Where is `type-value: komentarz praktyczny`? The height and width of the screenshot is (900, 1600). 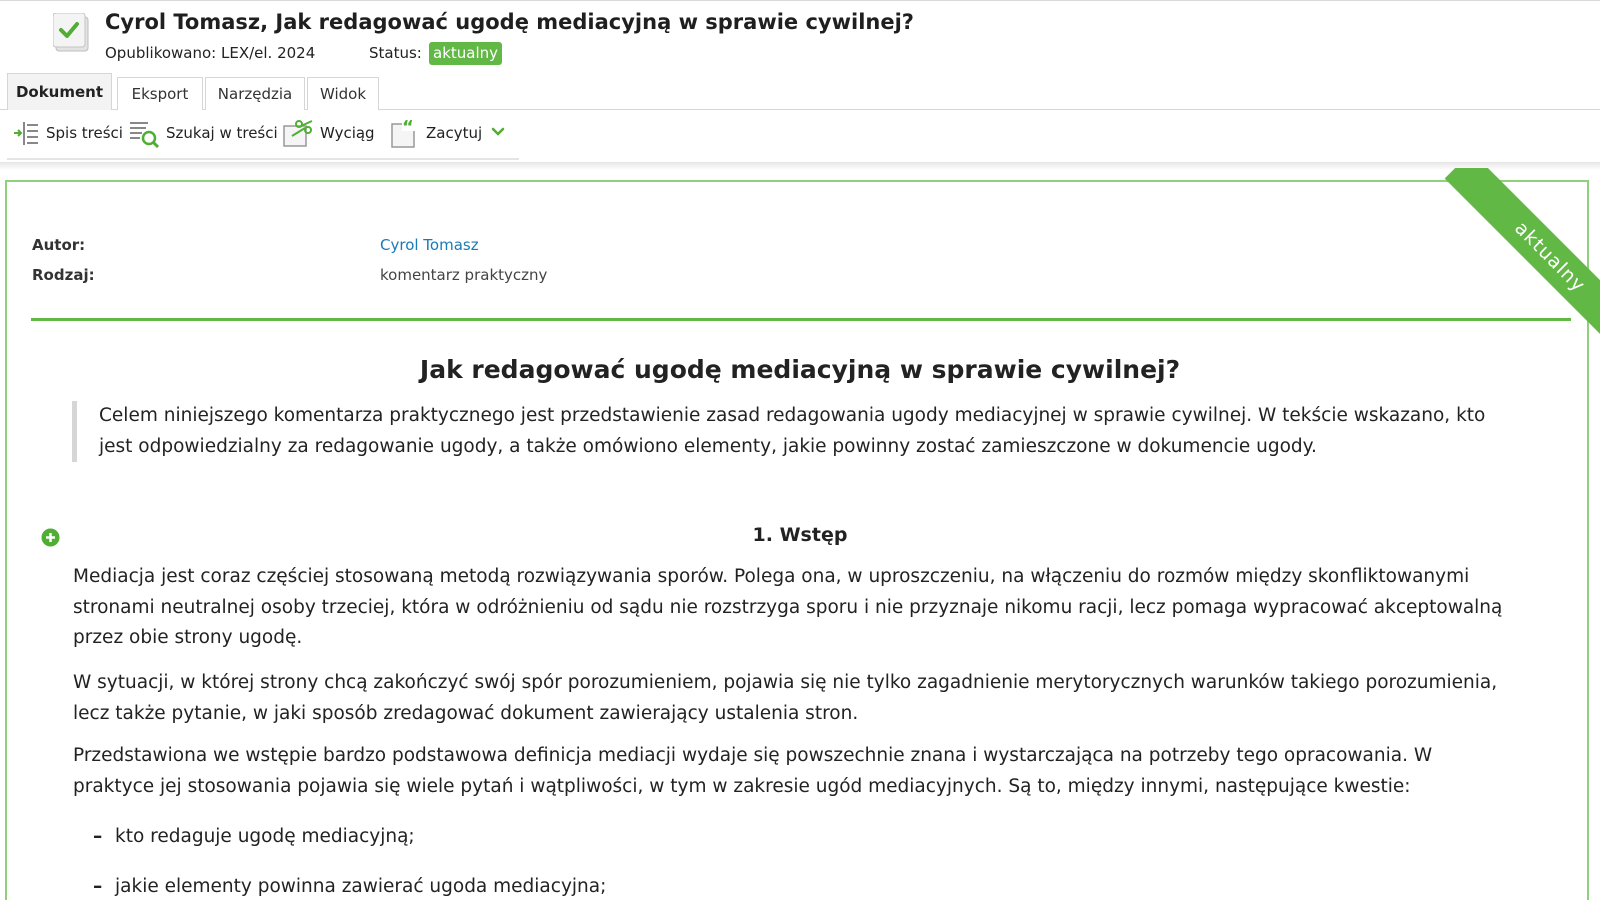 type-value: komentarz praktyczny is located at coordinates (464, 275).